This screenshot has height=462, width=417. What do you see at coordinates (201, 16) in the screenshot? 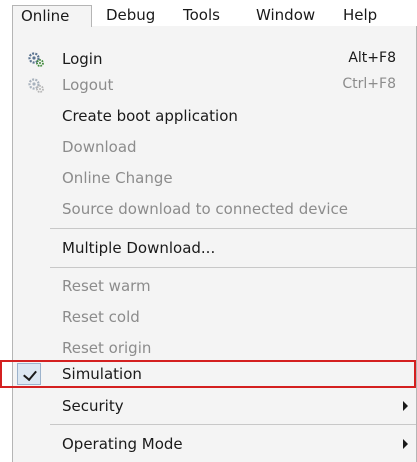
I see `menu-tools: Tools` at bounding box center [201, 16].